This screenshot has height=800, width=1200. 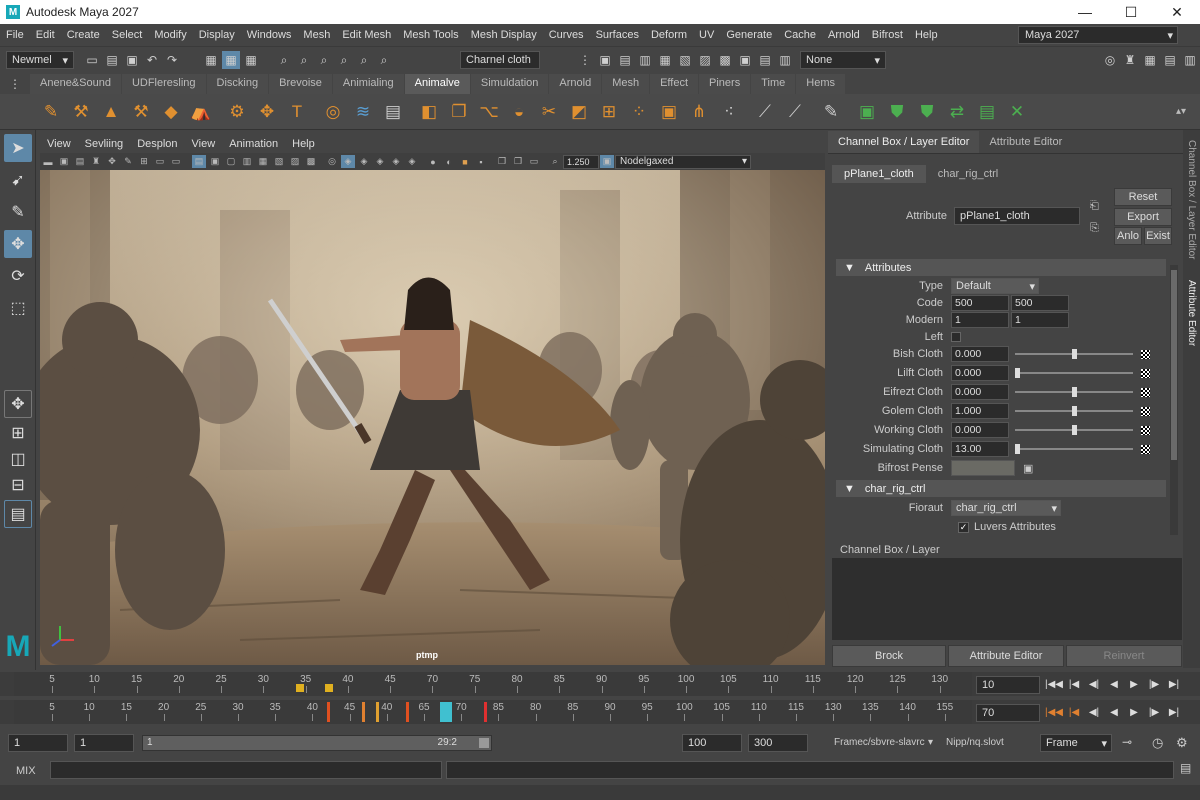 What do you see at coordinates (269, 35) in the screenshot?
I see `menu-windows: Windows` at bounding box center [269, 35].